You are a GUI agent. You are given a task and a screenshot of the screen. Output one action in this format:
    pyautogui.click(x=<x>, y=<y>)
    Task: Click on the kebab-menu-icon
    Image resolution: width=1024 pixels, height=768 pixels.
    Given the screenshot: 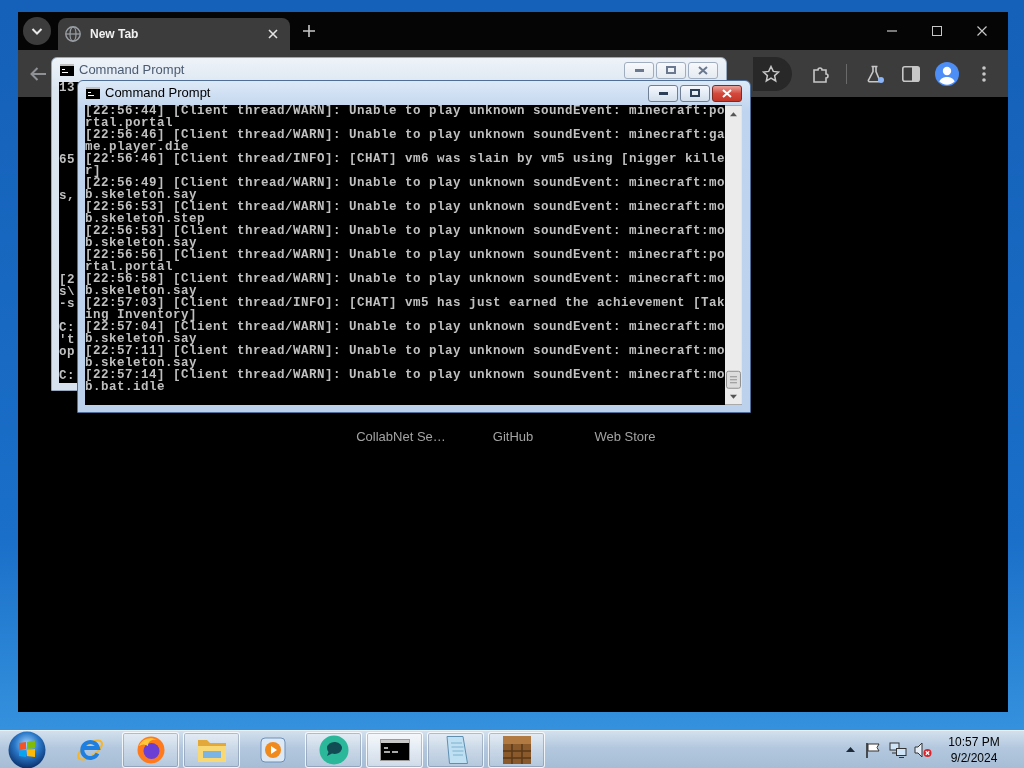 What is the action you would take?
    pyautogui.click(x=984, y=73)
    